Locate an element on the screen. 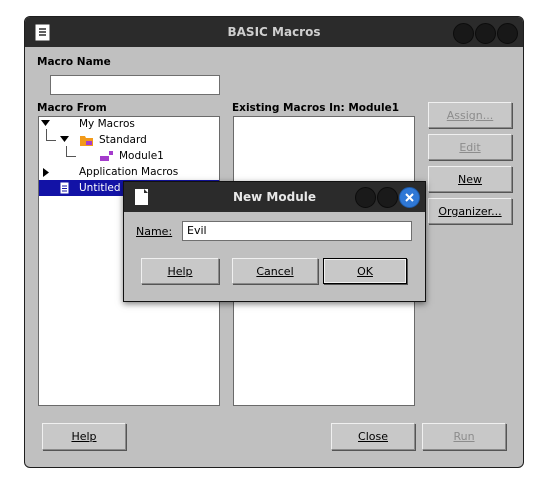 Image resolution: width=541 pixels, height=482 pixels. close-icon is located at coordinates (409, 197).